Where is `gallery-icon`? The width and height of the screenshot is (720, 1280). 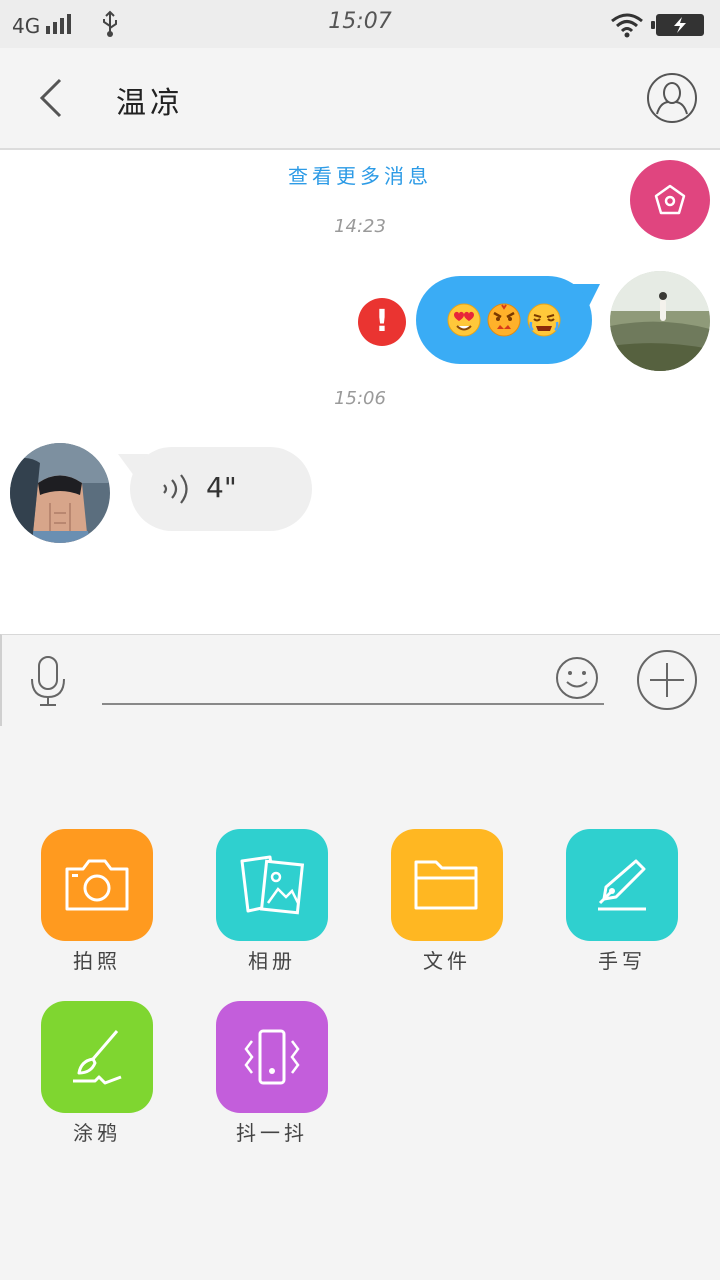
gallery-icon is located at coordinates (272, 885).